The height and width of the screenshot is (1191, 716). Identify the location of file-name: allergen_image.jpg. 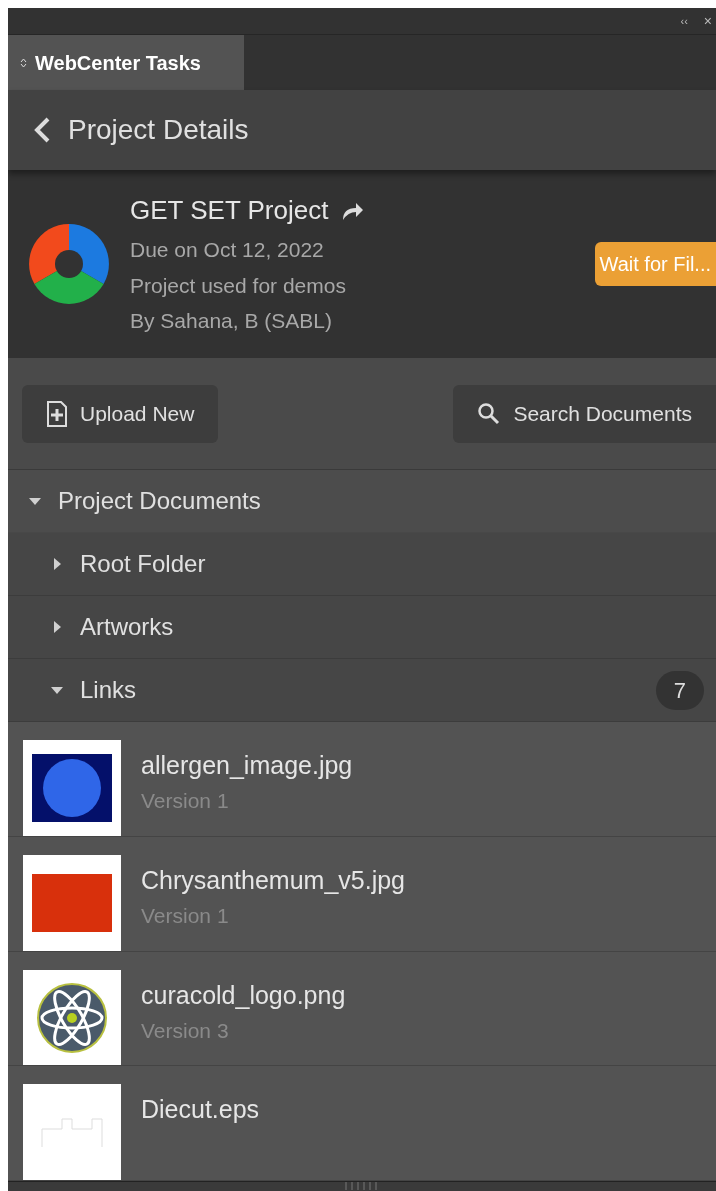
(247, 765).